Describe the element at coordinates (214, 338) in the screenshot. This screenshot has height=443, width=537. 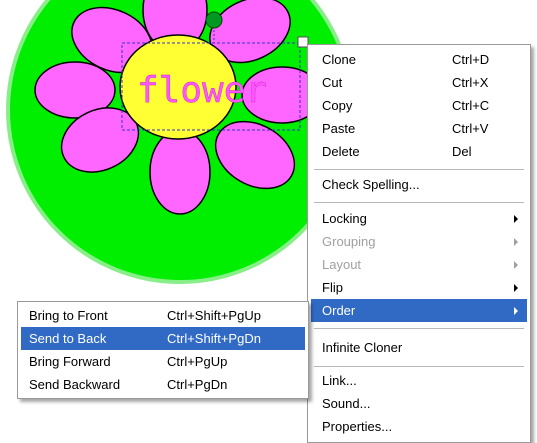
I see `submenu-item-shortcut: Ctrl+Shift+PgDn` at that location.